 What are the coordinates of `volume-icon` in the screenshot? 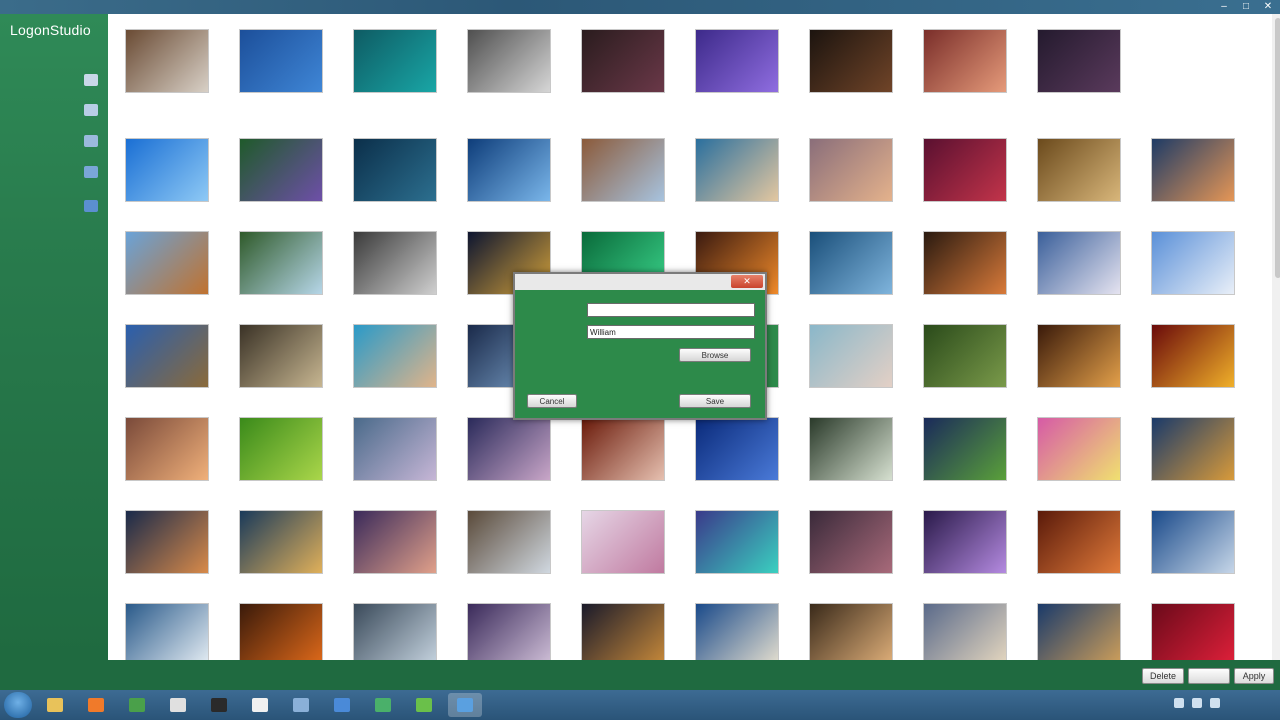 It's located at (1215, 703).